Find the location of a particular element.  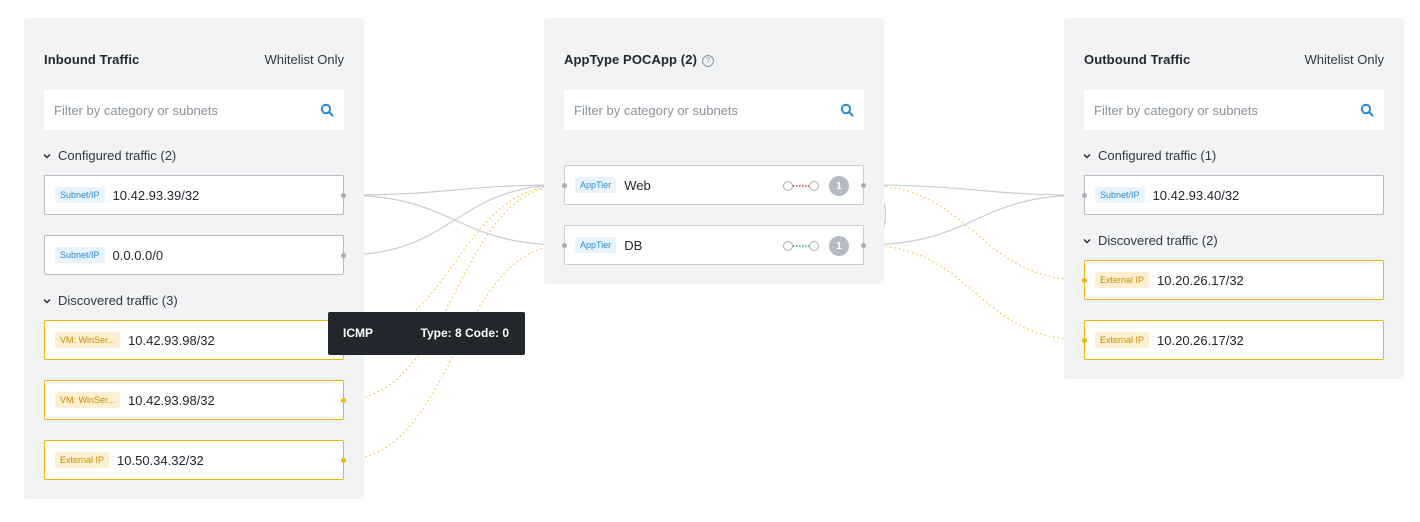

inbound-configured-section: Configured traffic (2) is located at coordinates (109, 155).